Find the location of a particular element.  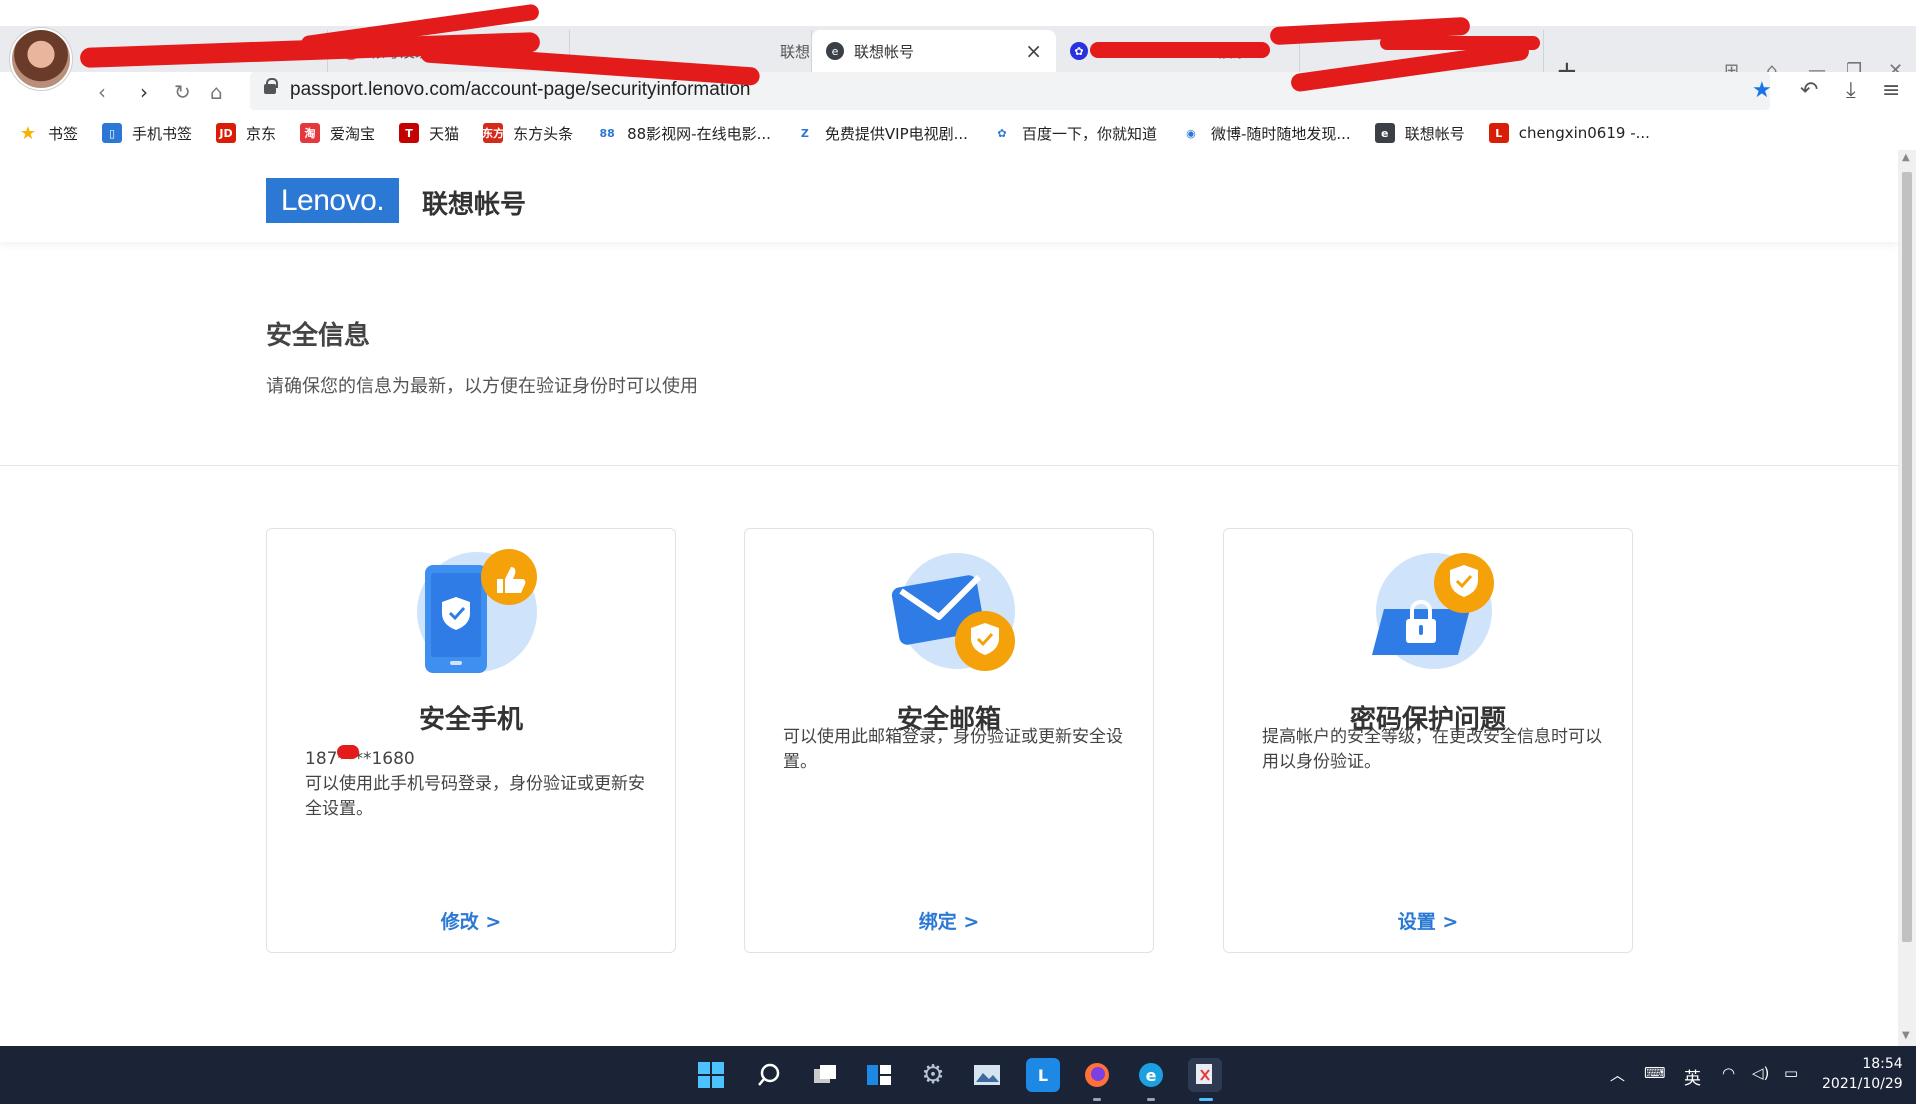

bookmark-item: ★ 书签 is located at coordinates (48, 133).